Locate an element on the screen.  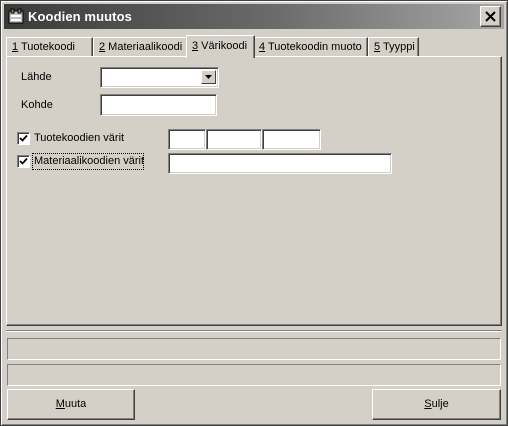
target-input is located at coordinates (158, 105).